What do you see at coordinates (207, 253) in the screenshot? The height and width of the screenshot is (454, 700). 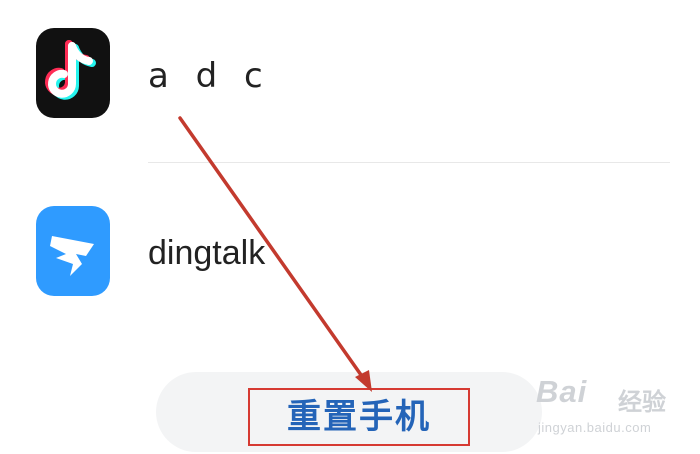 I see `app-name-label: dingtalk` at bounding box center [207, 253].